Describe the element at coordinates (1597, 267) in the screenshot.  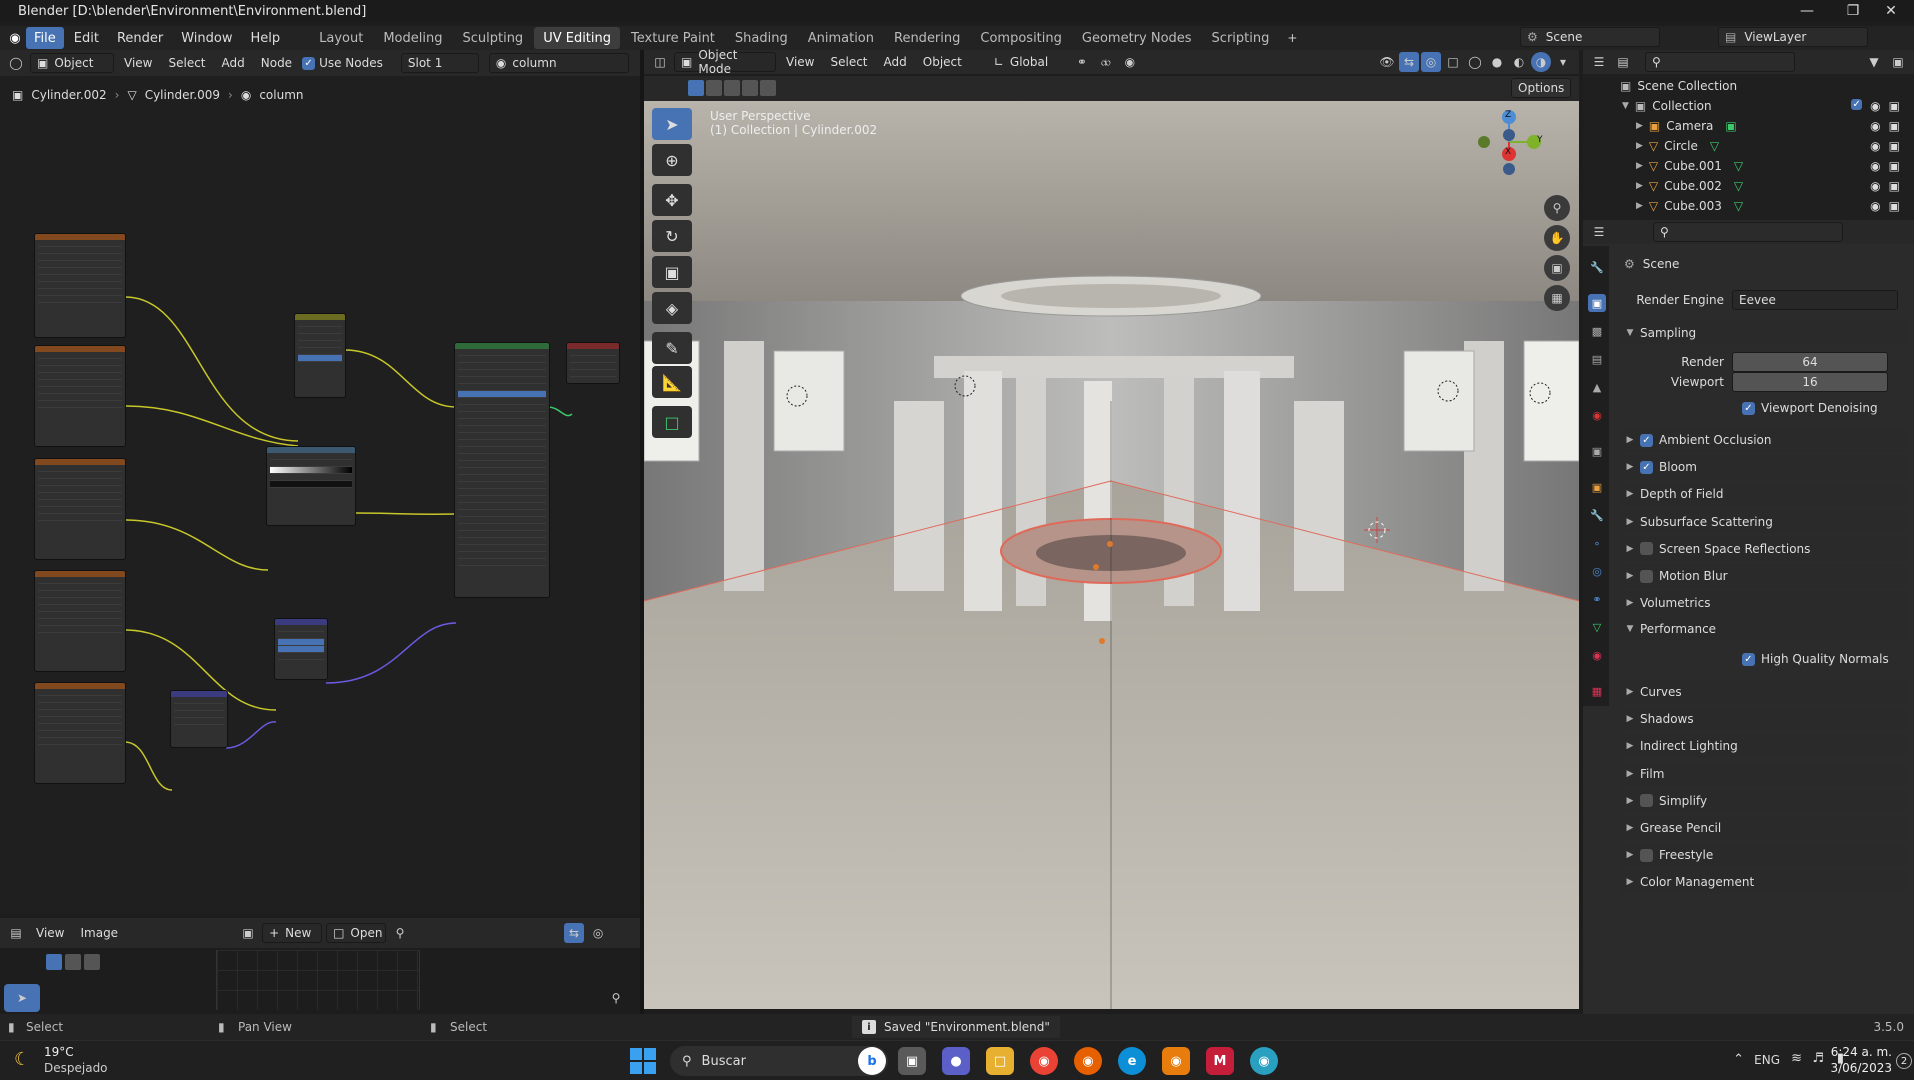
I see `tool-tab-icon: 🔧` at that location.